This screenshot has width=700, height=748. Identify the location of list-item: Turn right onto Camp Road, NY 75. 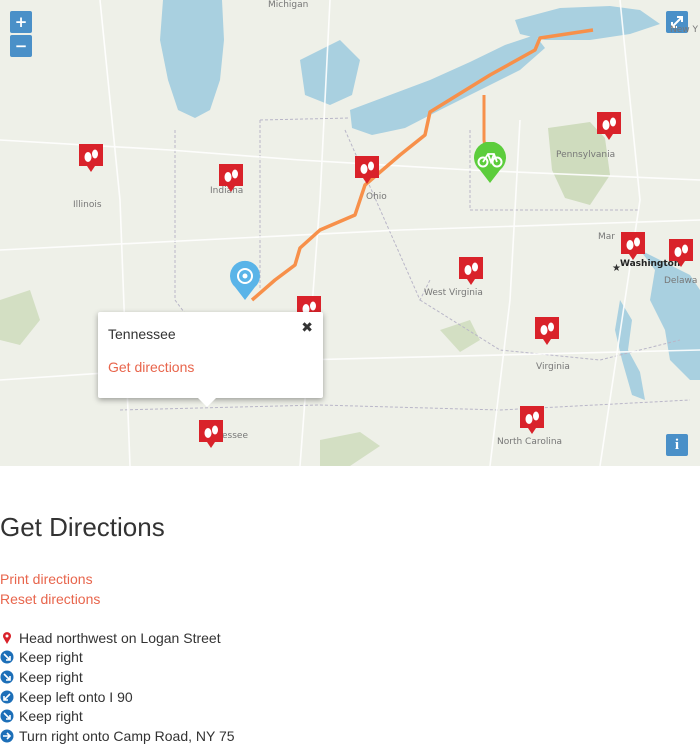
(117, 736).